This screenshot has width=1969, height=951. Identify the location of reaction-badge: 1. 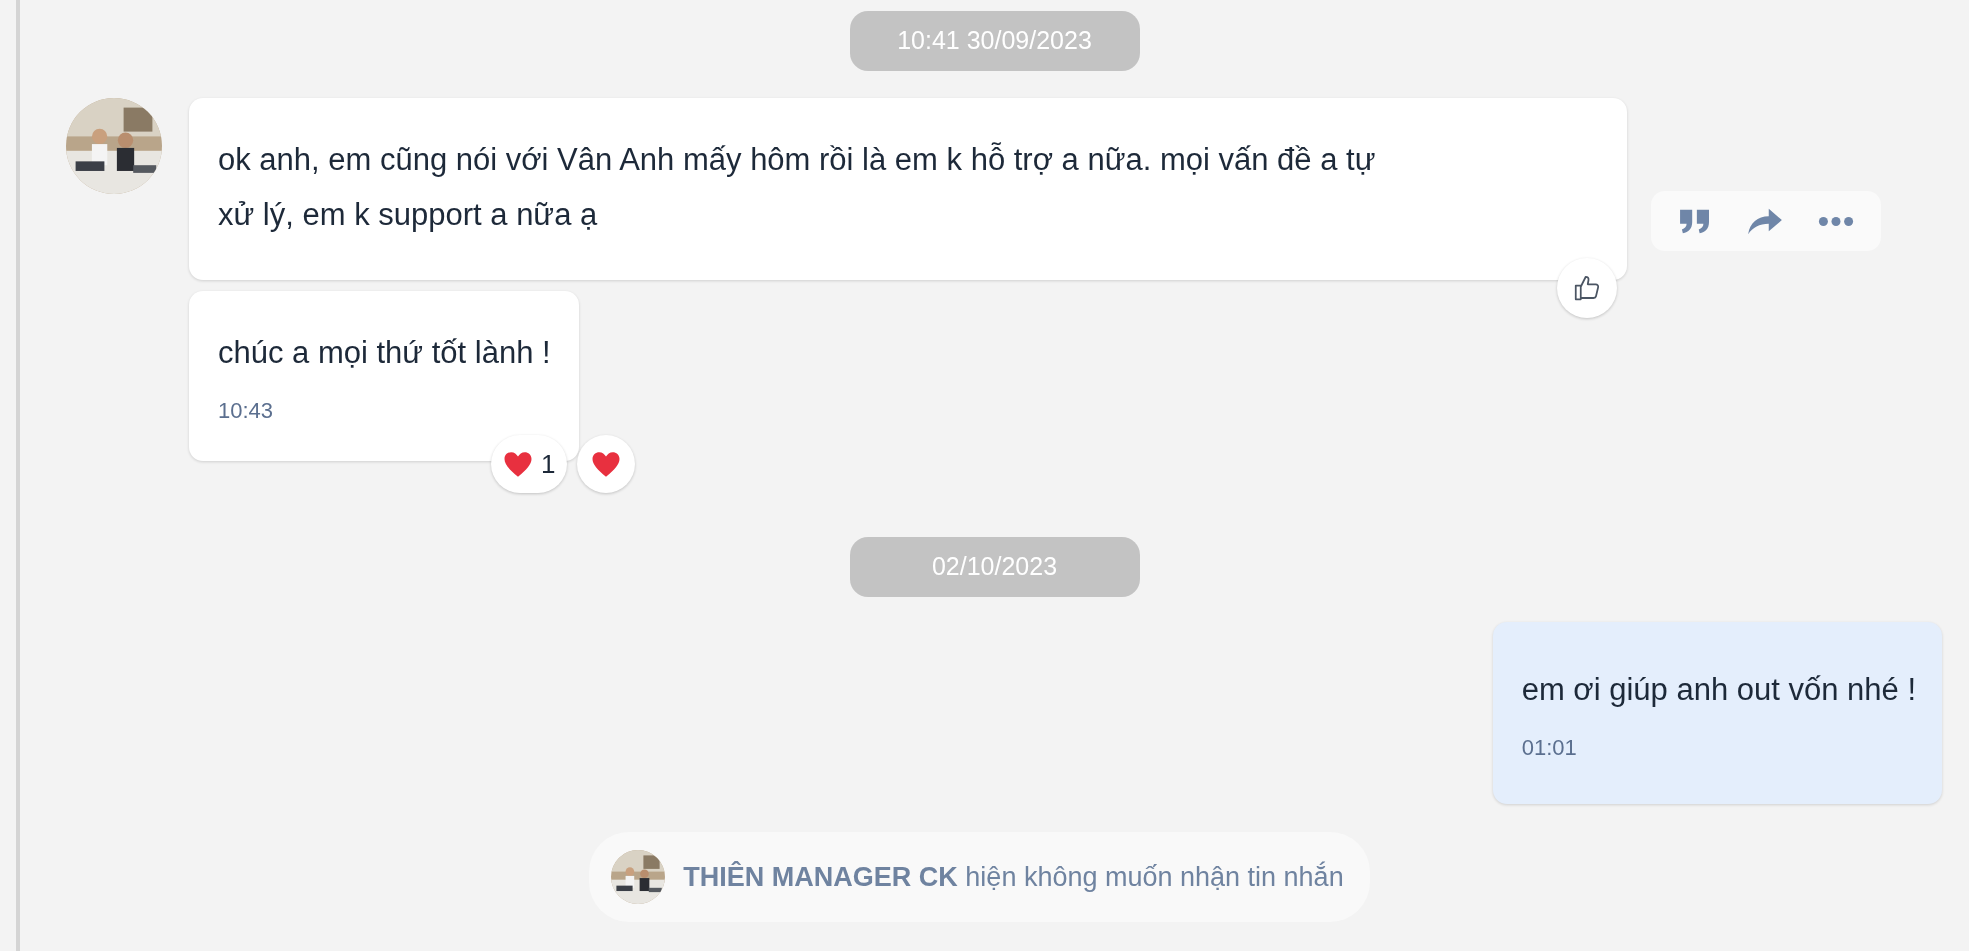
(529, 464).